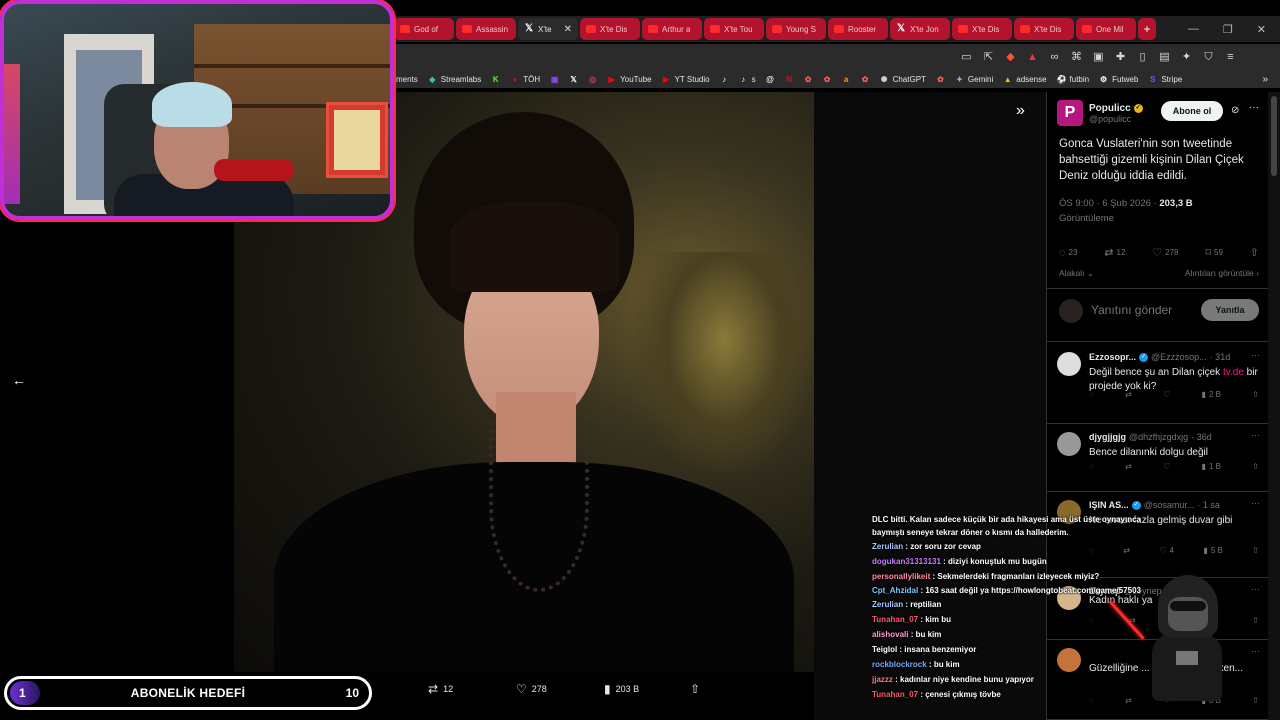  What do you see at coordinates (1254, 252) in the screenshot?
I see `share-stat-button: ⇧` at bounding box center [1254, 252].